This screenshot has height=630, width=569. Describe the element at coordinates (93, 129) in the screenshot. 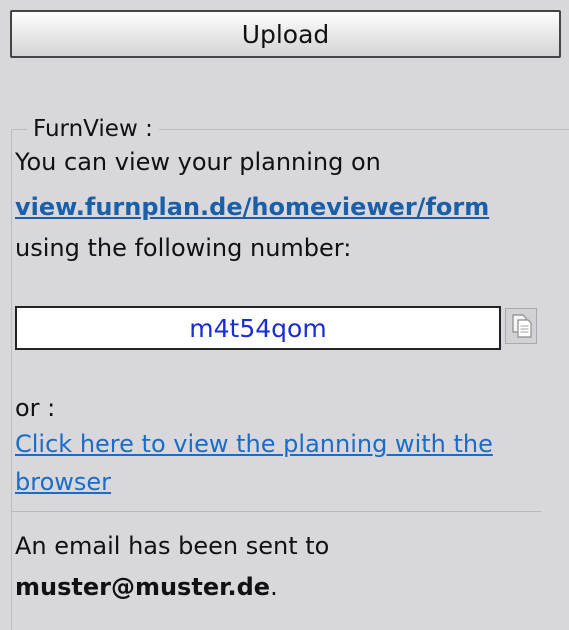

I see `furnview-legend: FurnView :` at that location.